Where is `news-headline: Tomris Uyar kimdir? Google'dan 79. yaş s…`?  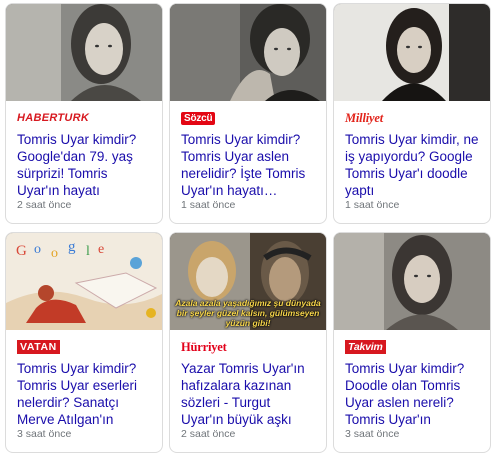
news-headline: Tomris Uyar kimdir? Google'dan 79. yaş s… is located at coordinates (84, 165).